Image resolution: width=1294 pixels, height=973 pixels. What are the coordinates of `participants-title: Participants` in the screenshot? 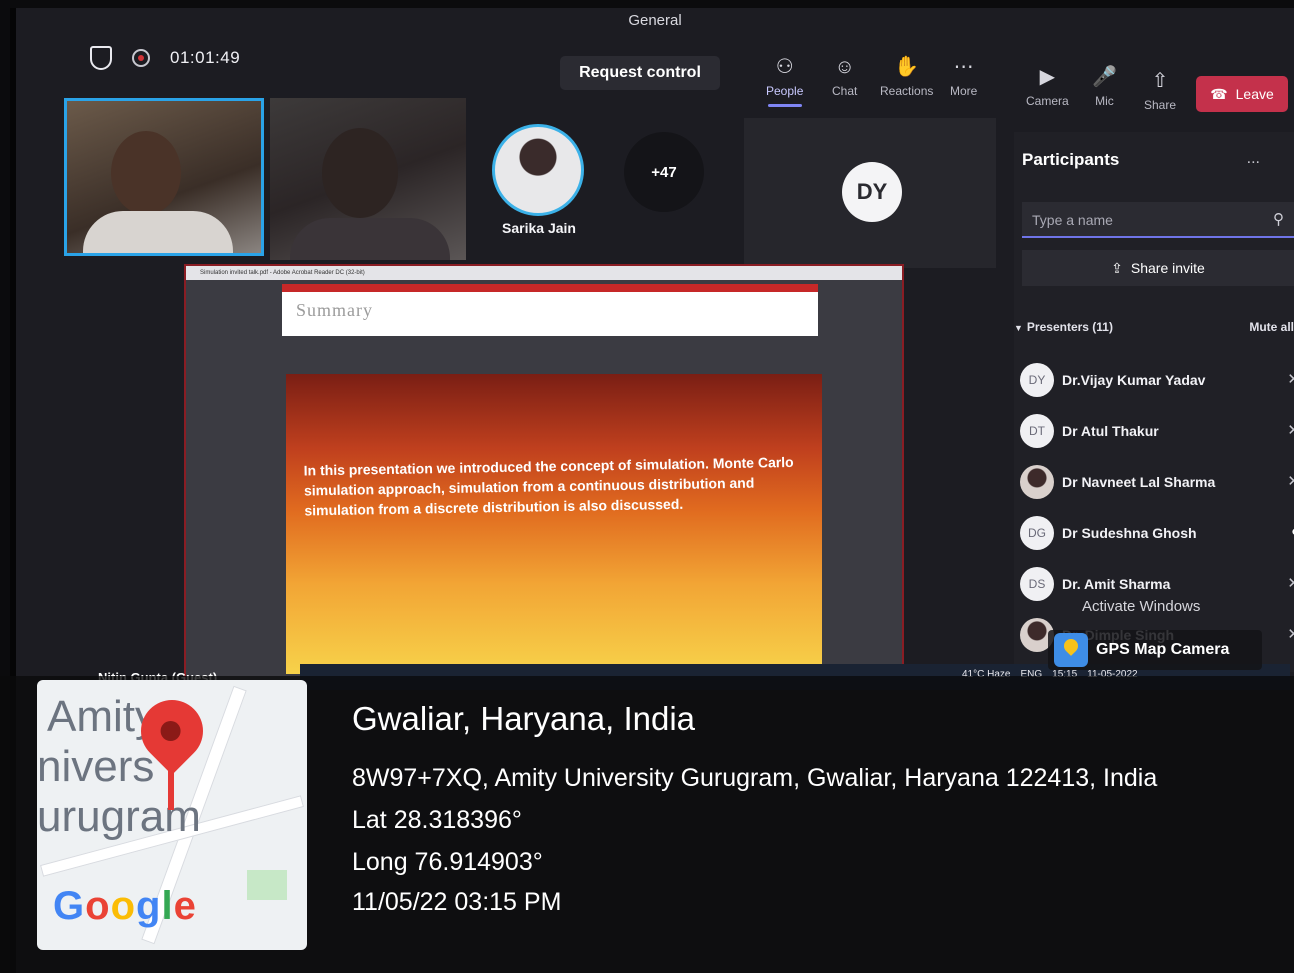 It's located at (1071, 159).